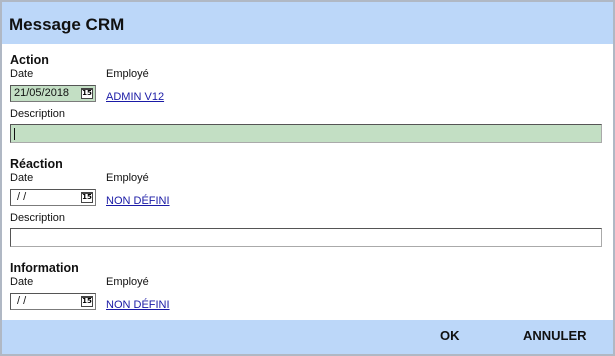 The width and height of the screenshot is (615, 356). What do you see at coordinates (20, 197) in the screenshot?
I see `reaction-date-value: / /` at bounding box center [20, 197].